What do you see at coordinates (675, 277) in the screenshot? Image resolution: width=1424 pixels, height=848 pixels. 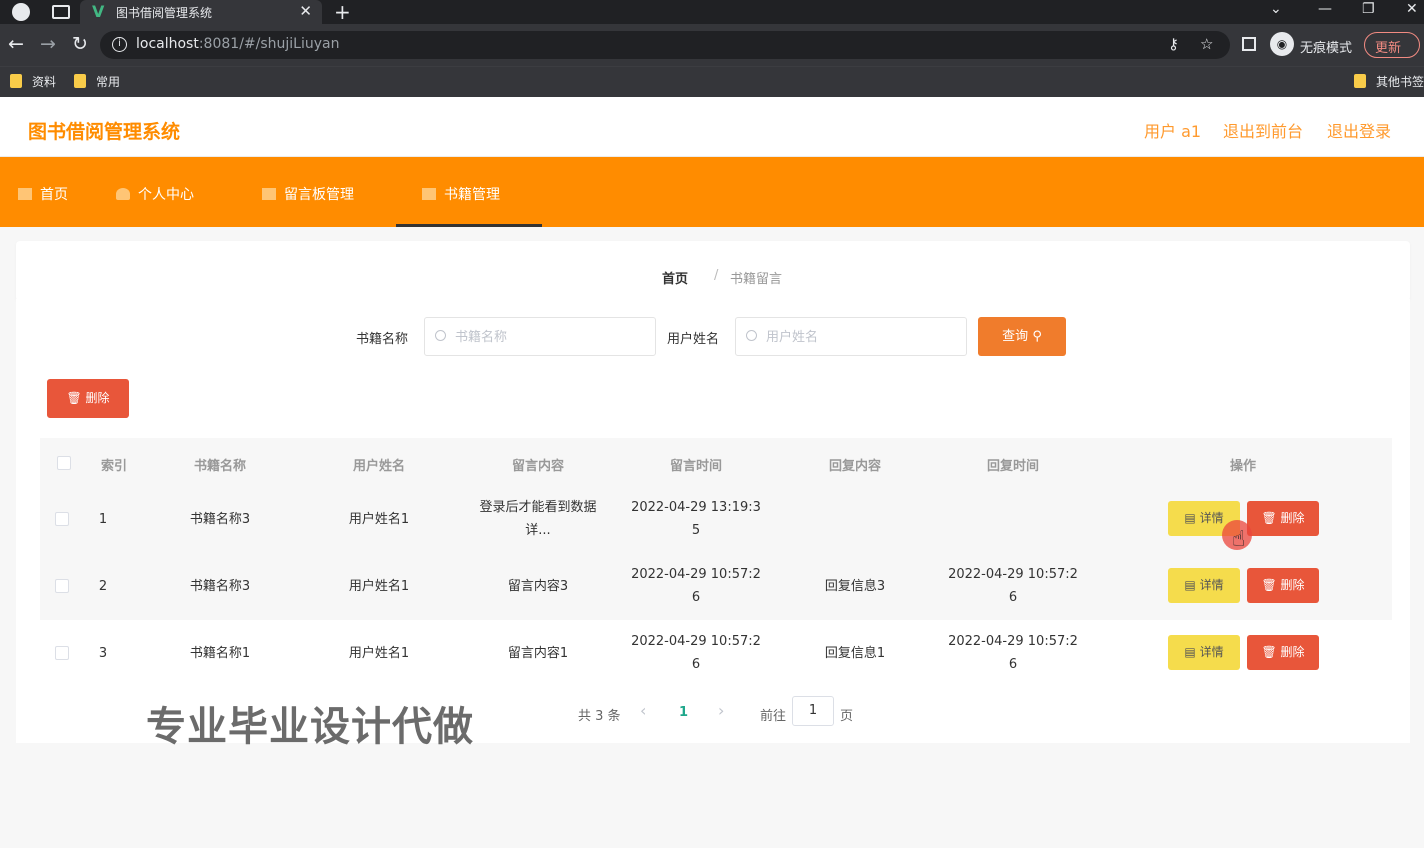 I see `breadcrumb-home: 首页` at bounding box center [675, 277].